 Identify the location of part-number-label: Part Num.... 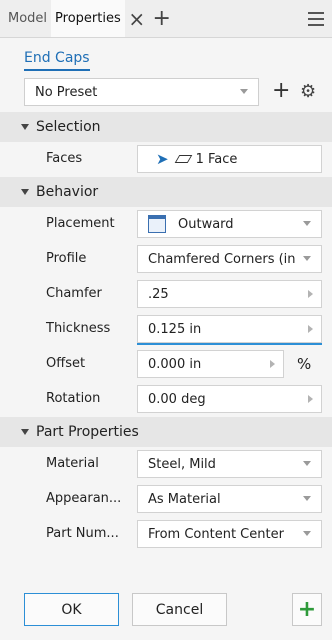
(82, 533).